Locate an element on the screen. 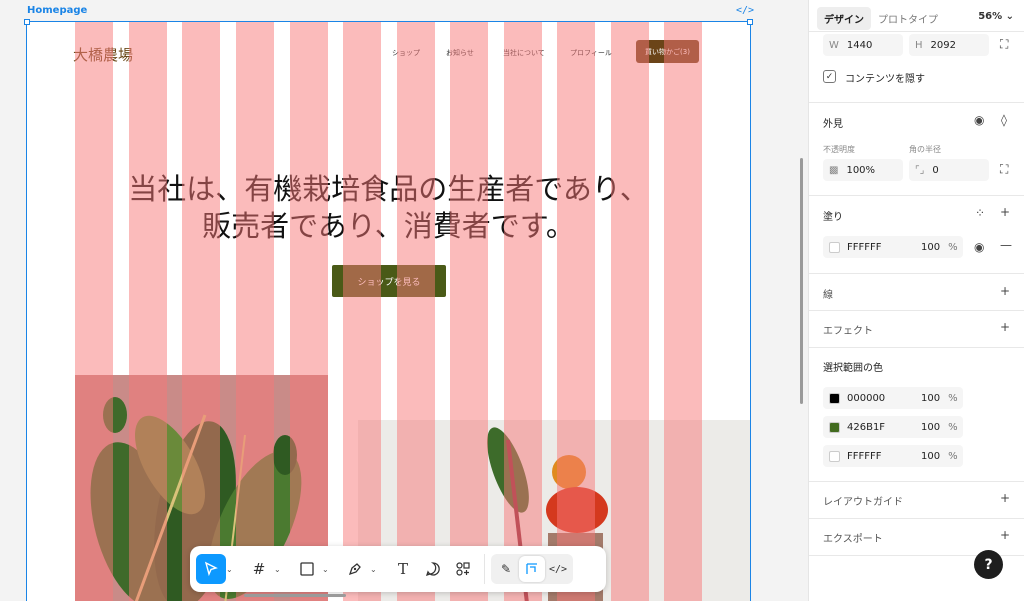 The image size is (1024, 601). width-label: W is located at coordinates (834, 45).